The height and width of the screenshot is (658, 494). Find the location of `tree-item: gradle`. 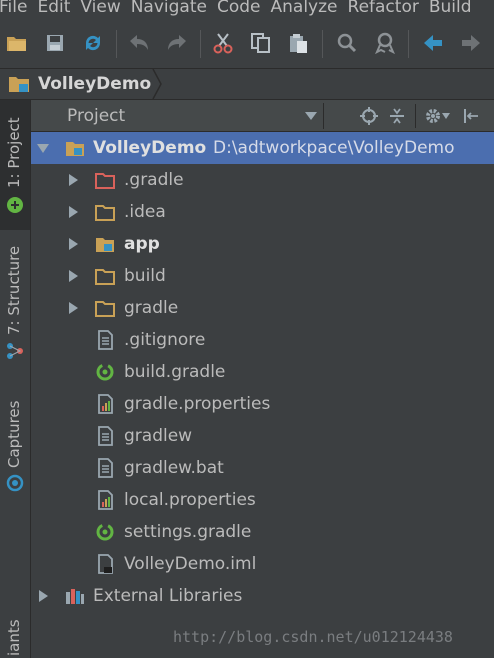

tree-item: gradle is located at coordinates (262, 308).